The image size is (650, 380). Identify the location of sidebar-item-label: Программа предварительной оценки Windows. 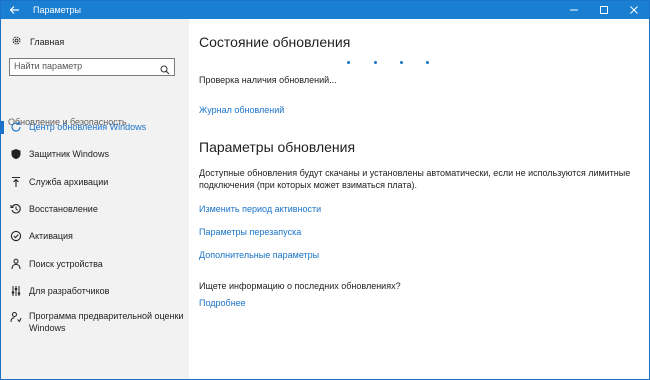
(106, 322).